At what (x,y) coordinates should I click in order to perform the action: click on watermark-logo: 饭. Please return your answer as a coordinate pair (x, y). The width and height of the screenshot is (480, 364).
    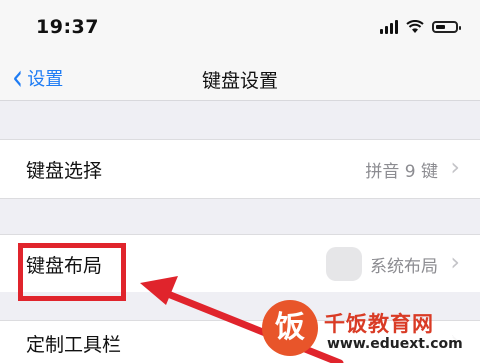
    Looking at the image, I should click on (290, 328).